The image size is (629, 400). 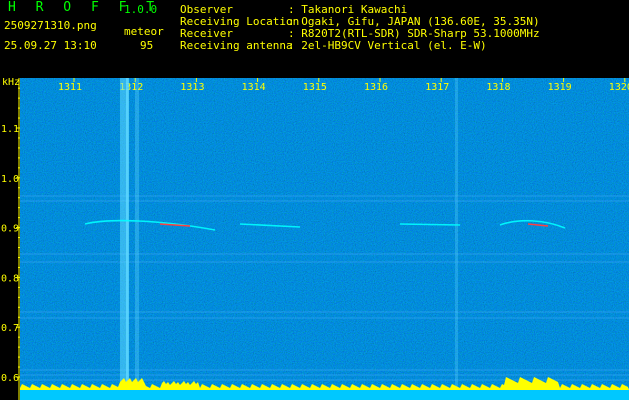 What do you see at coordinates (192, 87) in the screenshot?
I see `x-tick-label: 1313` at bounding box center [192, 87].